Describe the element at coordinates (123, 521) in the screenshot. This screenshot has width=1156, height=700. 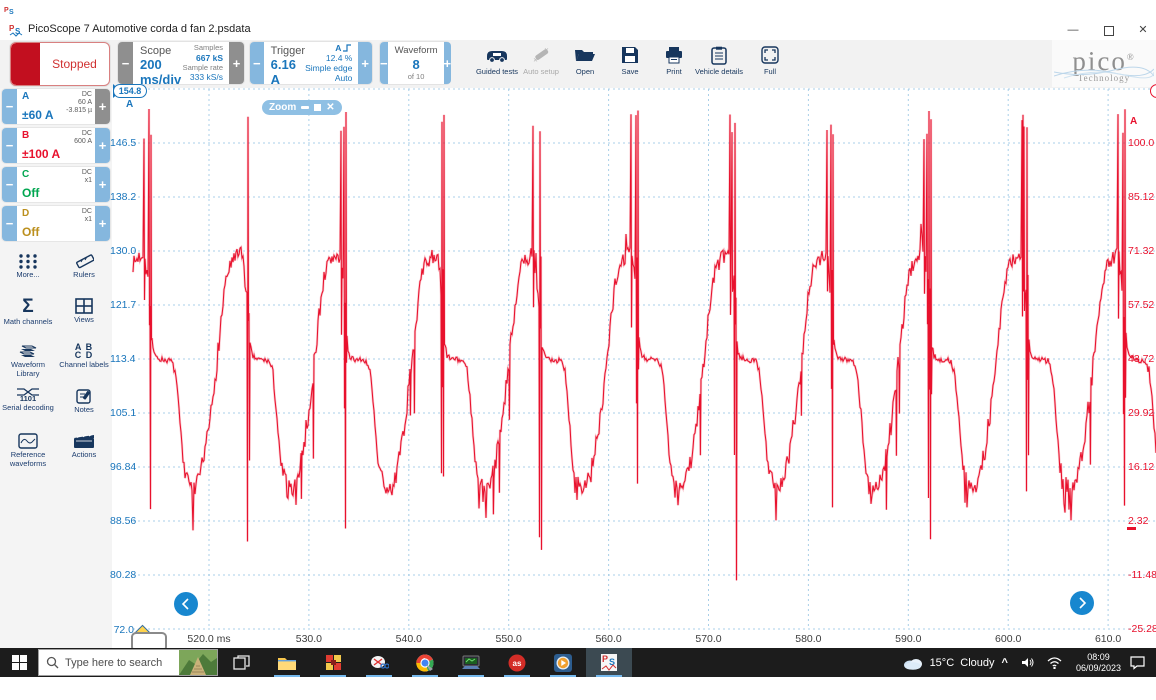
I see `left-axis-tick: 88.56` at that location.